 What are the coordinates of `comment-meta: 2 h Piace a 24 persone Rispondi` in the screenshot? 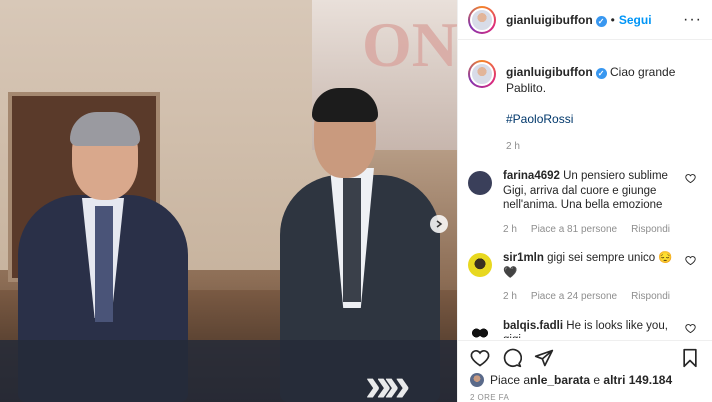 It's located at (593, 297).